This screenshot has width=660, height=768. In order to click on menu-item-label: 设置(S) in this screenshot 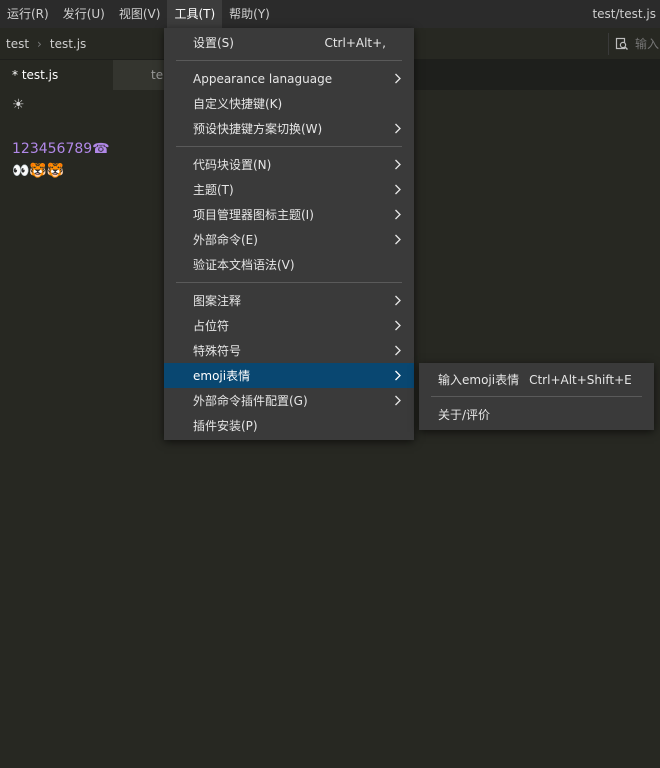, I will do `click(213, 43)`.